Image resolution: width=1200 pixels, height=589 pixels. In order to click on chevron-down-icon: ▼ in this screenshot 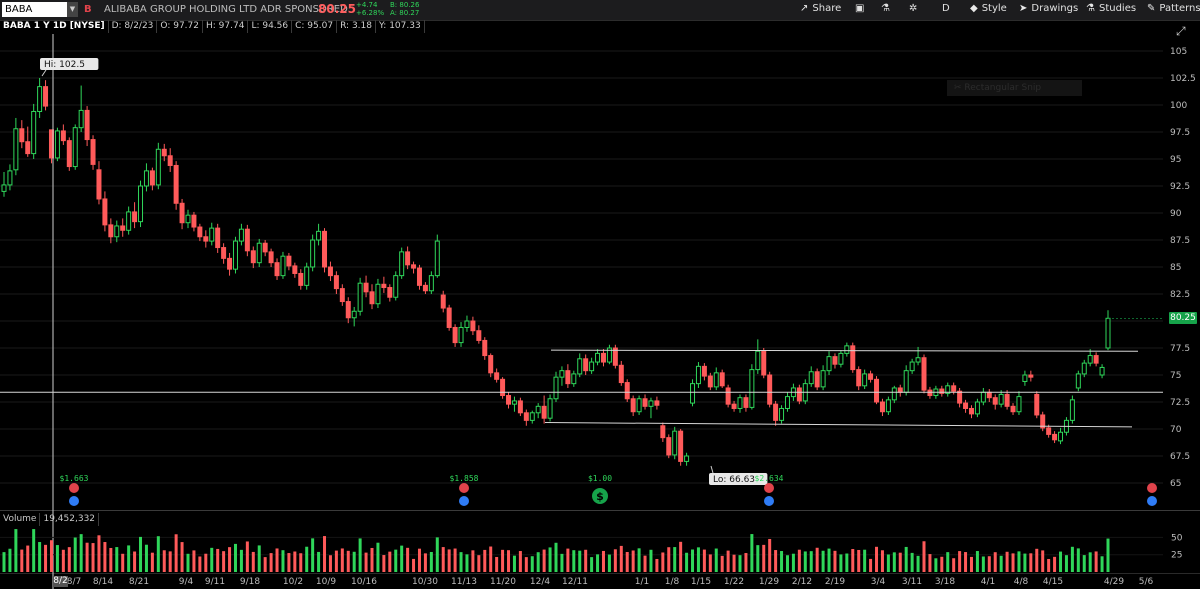, I will do `click(72, 9)`.